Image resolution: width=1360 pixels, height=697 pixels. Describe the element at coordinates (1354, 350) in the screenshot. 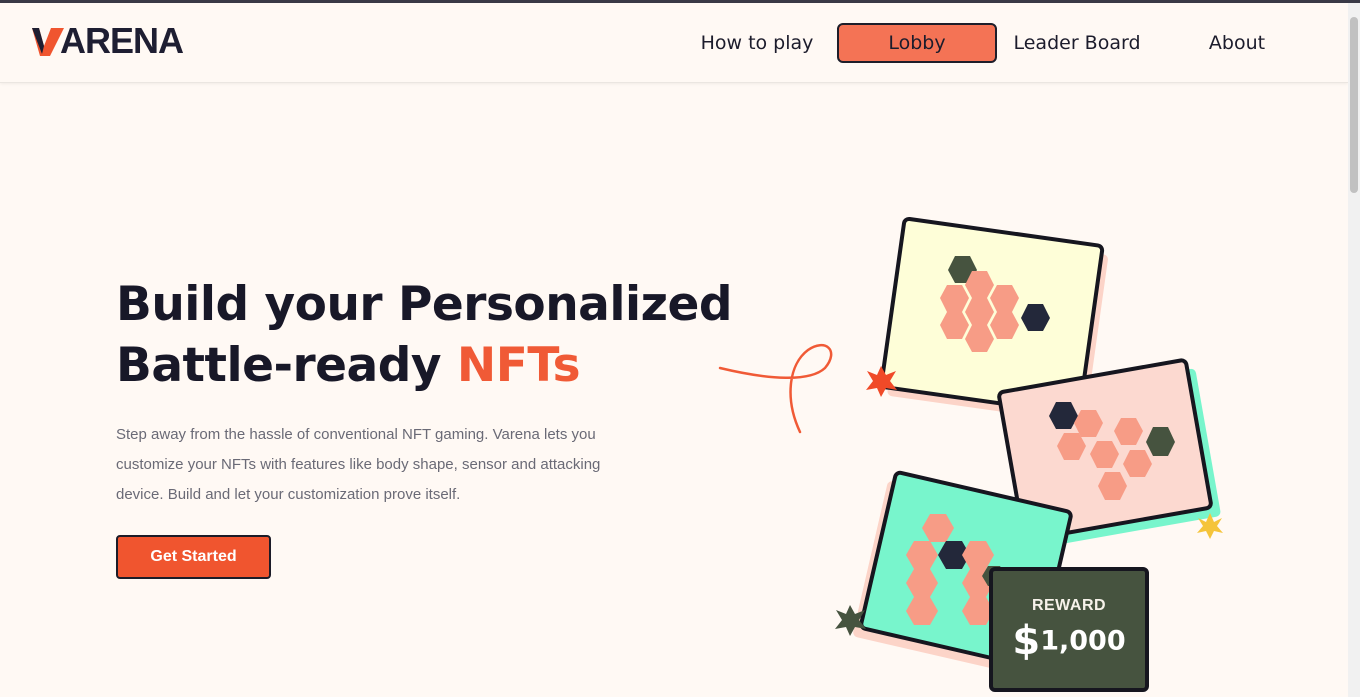

I see `page-scrollbar` at that location.